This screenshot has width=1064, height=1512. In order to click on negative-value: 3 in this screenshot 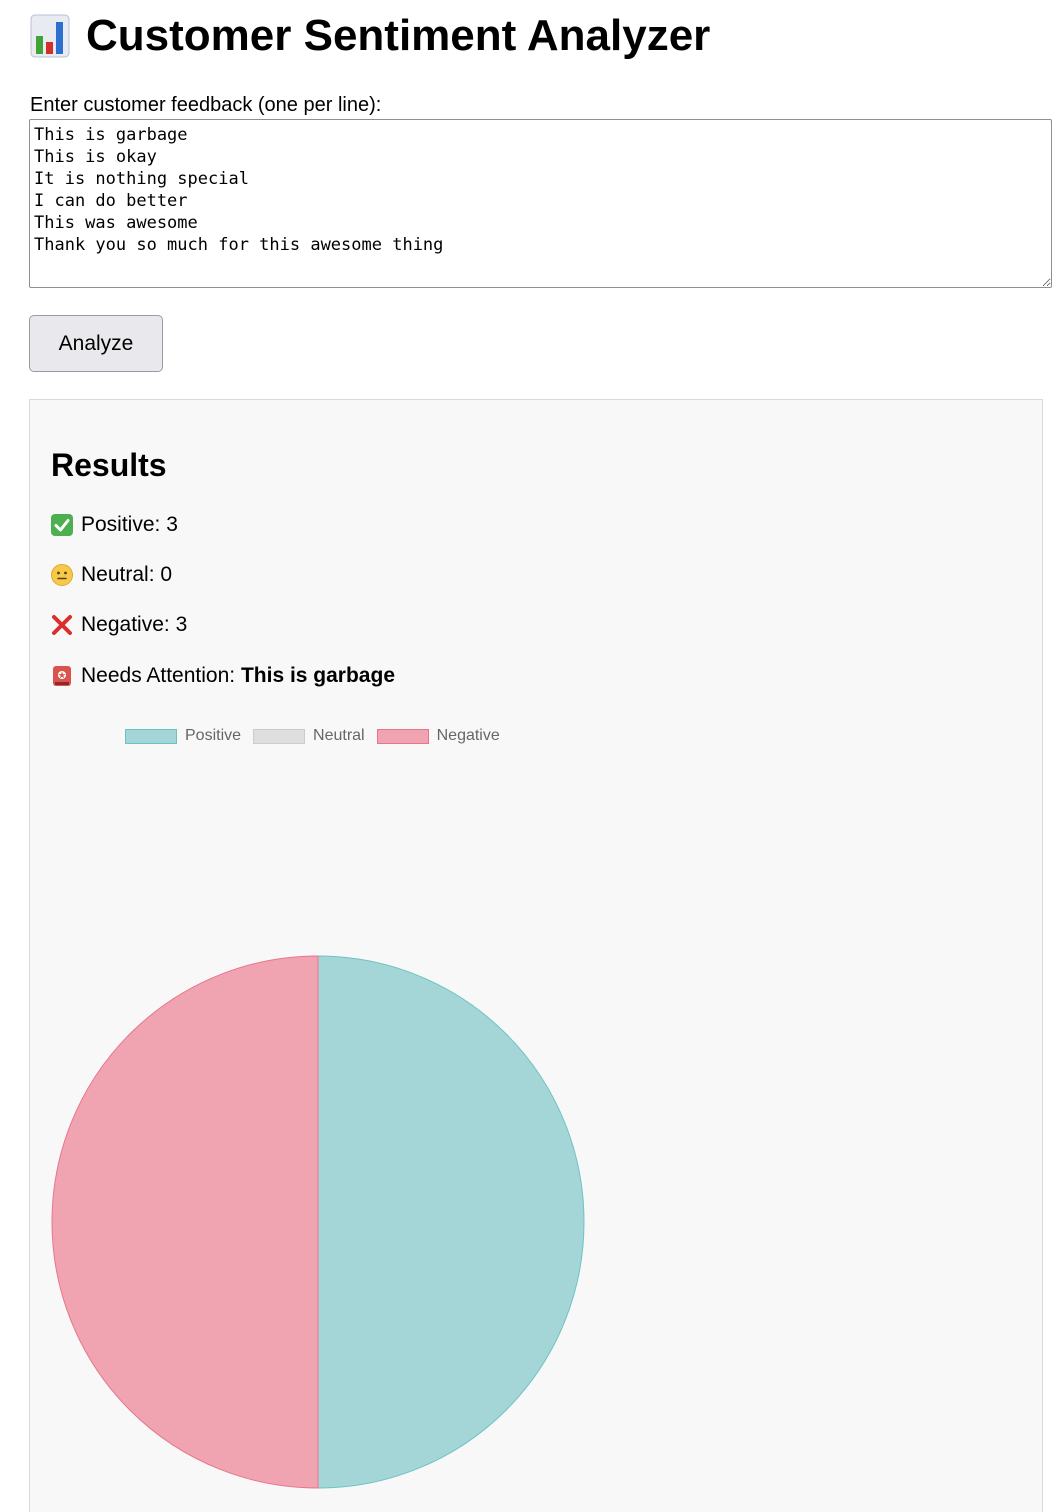, I will do `click(181, 624)`.